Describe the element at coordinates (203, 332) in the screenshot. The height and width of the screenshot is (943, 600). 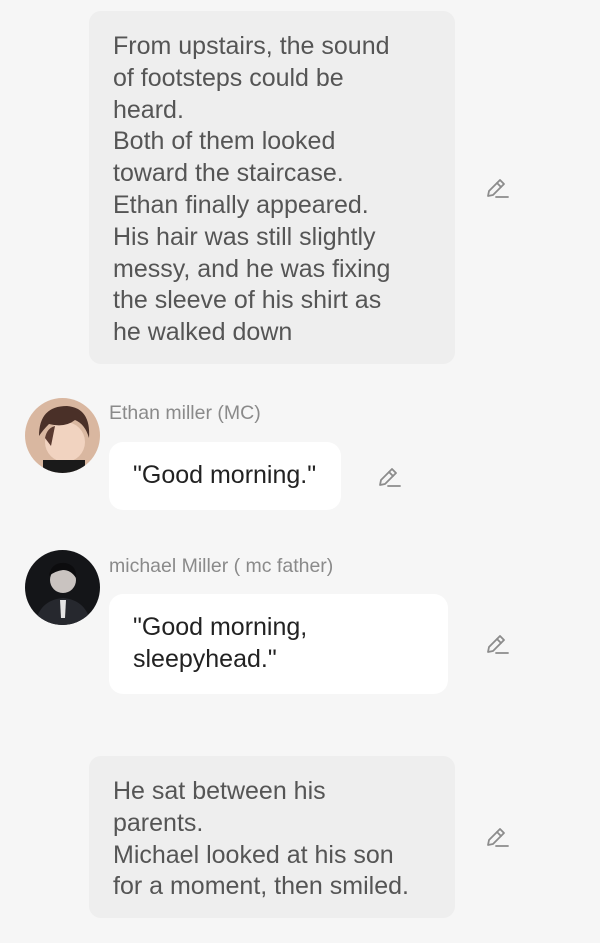
I see `narration-line: he walked down` at that location.